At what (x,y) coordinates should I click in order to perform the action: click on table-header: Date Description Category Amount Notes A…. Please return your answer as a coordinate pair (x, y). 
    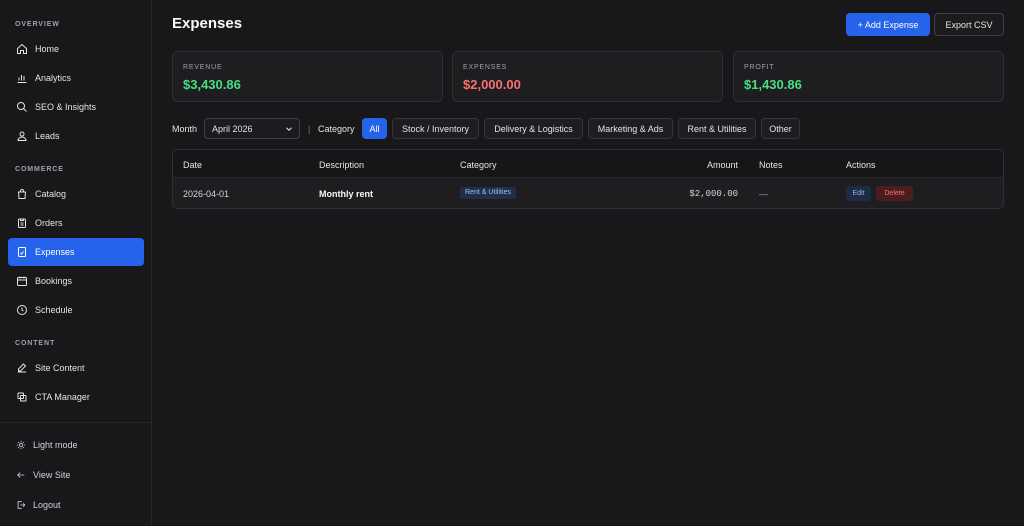
    Looking at the image, I should click on (588, 164).